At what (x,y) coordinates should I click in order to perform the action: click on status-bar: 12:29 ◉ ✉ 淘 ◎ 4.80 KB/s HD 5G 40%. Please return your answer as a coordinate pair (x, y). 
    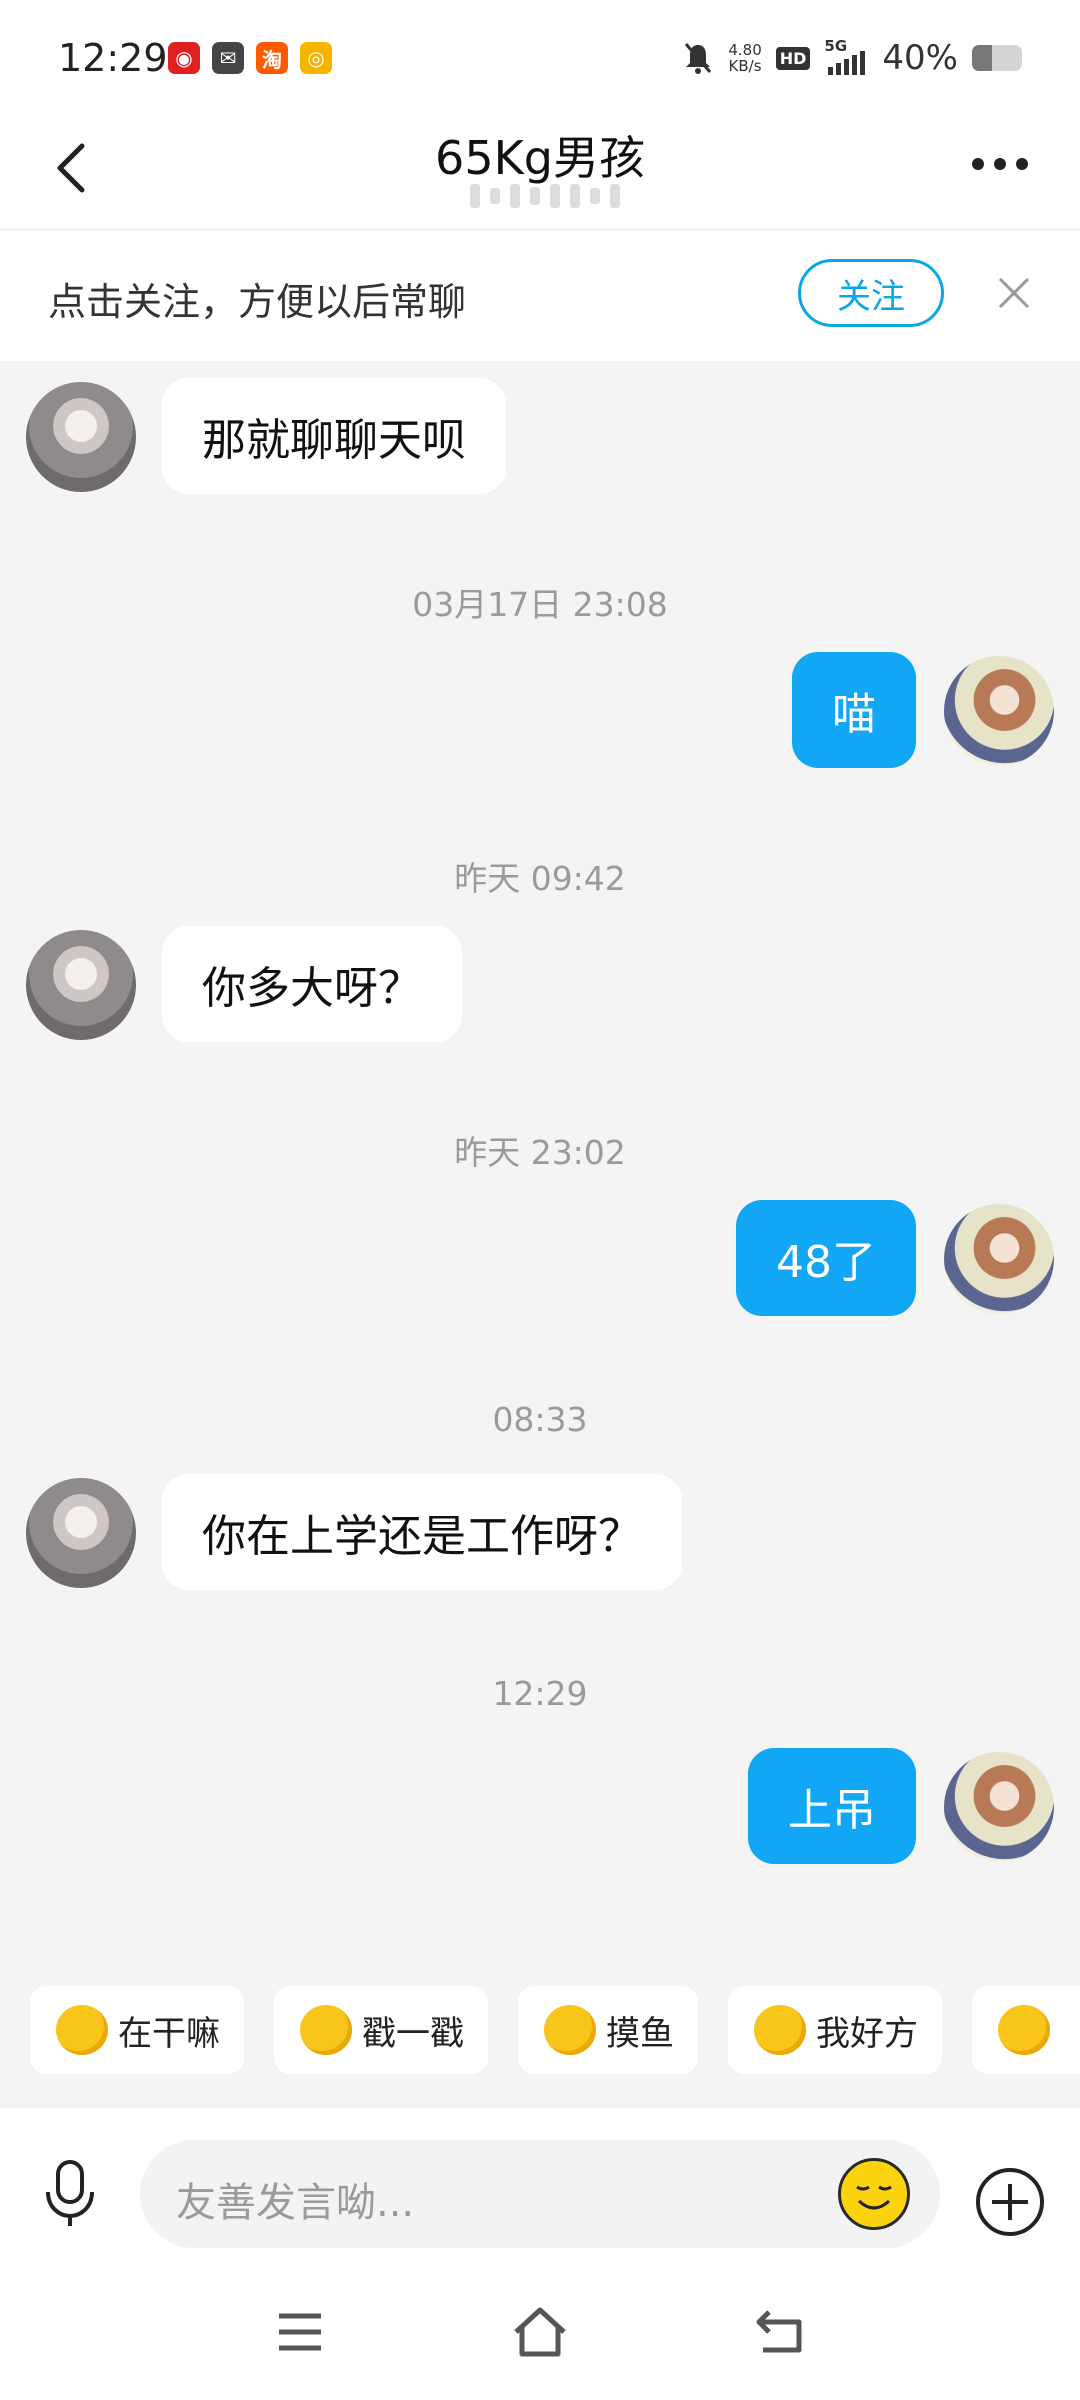
    Looking at the image, I should click on (540, 60).